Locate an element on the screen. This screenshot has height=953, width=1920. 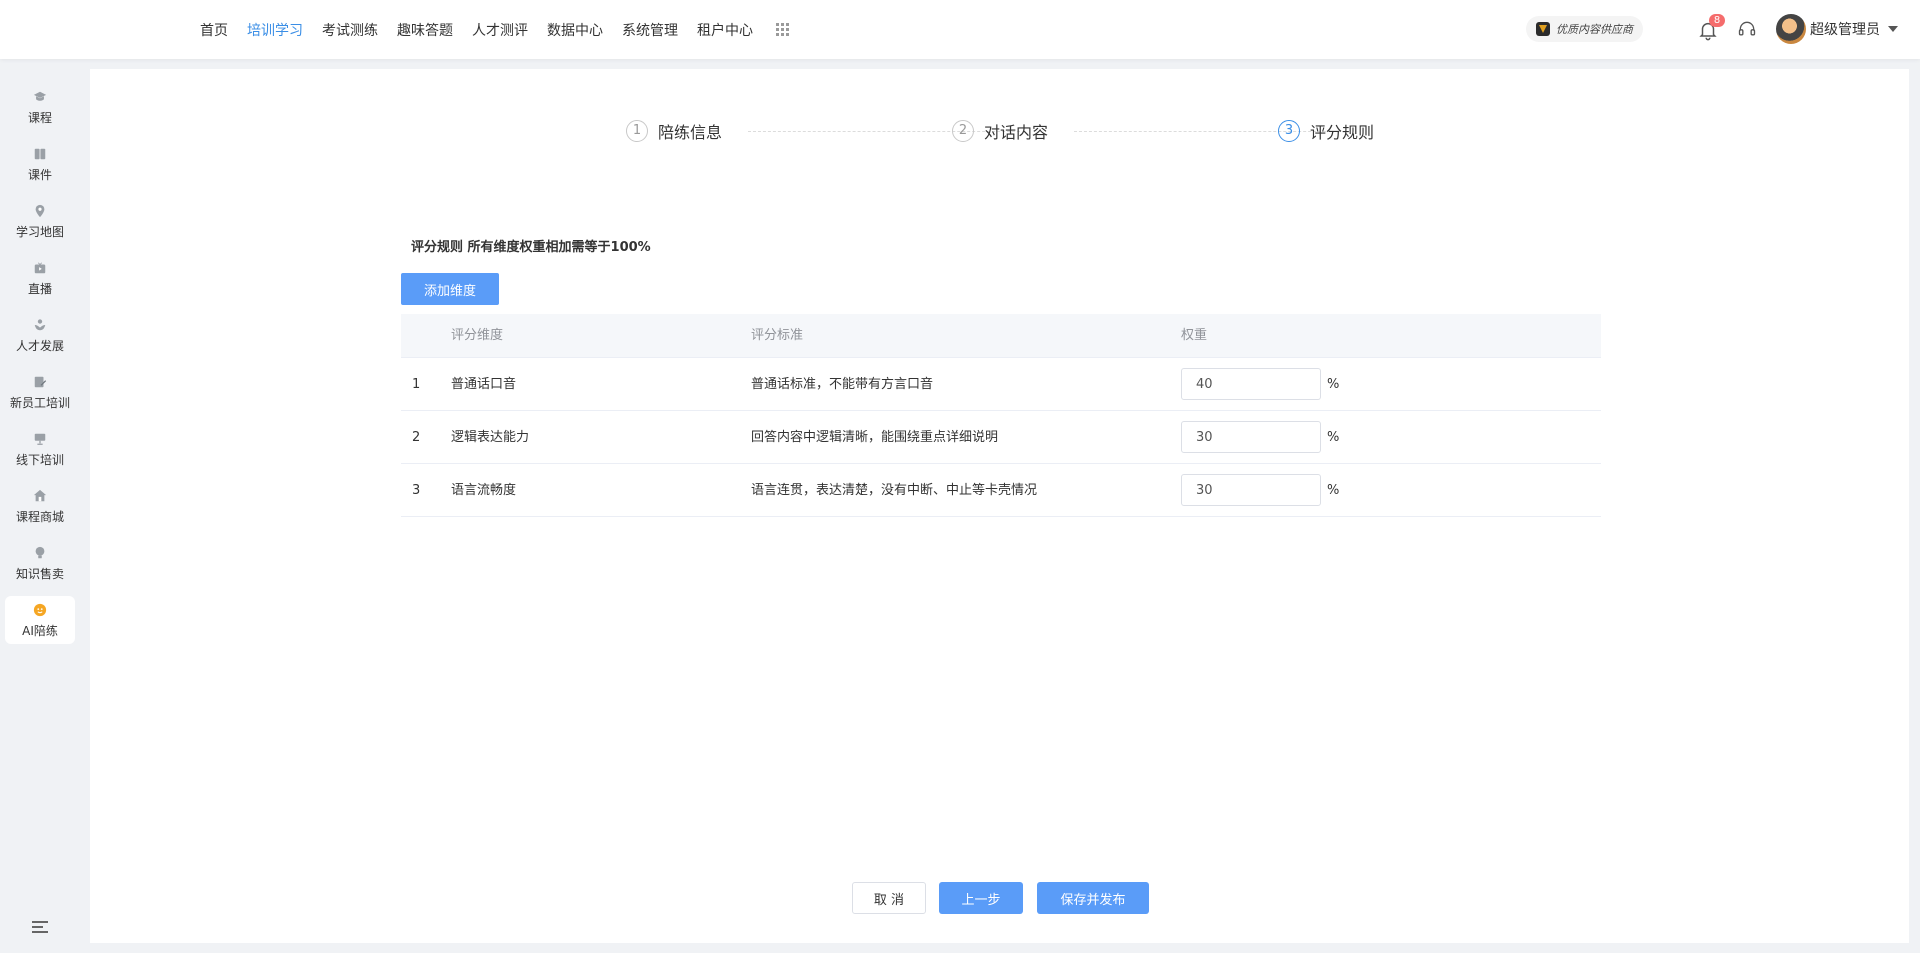
notification-count-badge: 8 is located at coordinates (1717, 20).